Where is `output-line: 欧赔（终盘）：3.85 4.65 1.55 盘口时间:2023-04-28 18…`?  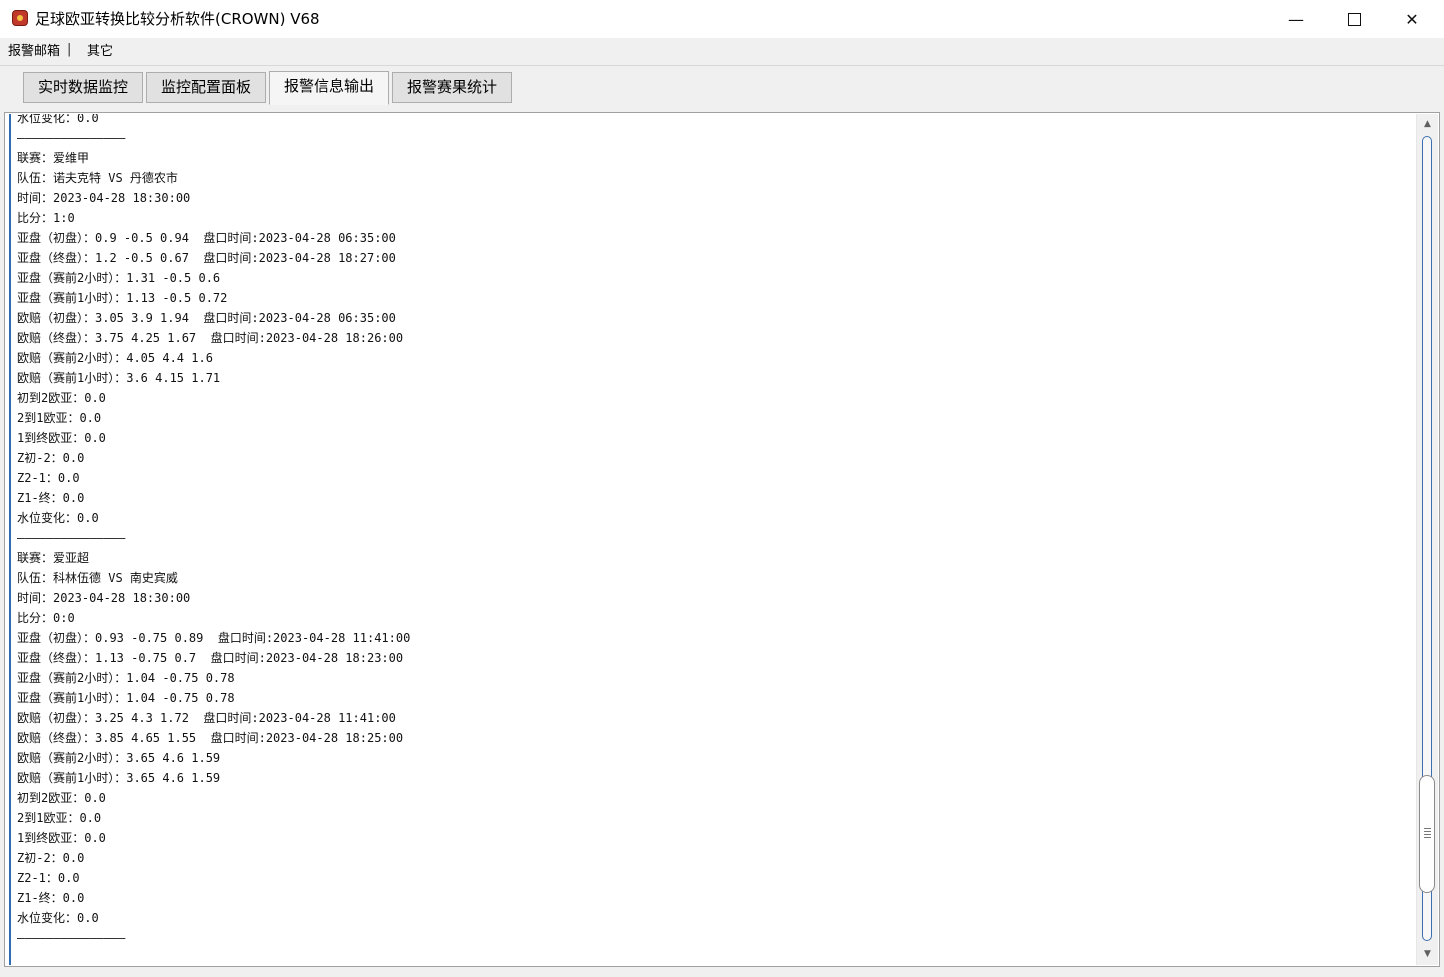 output-line: 欧赔（终盘）：3.85 4.65 1.55 盘口时间:2023-04-28 18… is located at coordinates (210, 738).